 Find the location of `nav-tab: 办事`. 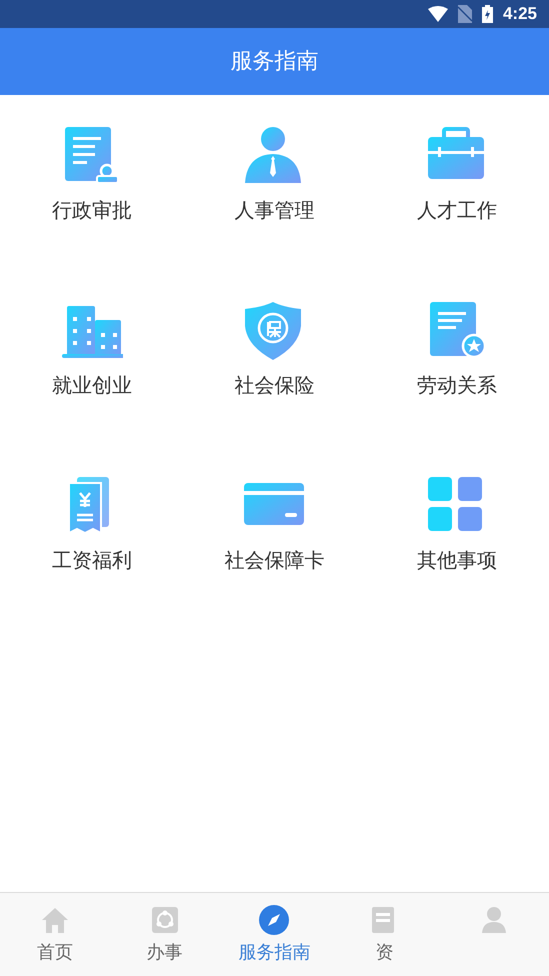

nav-tab: 办事 is located at coordinates (165, 934).